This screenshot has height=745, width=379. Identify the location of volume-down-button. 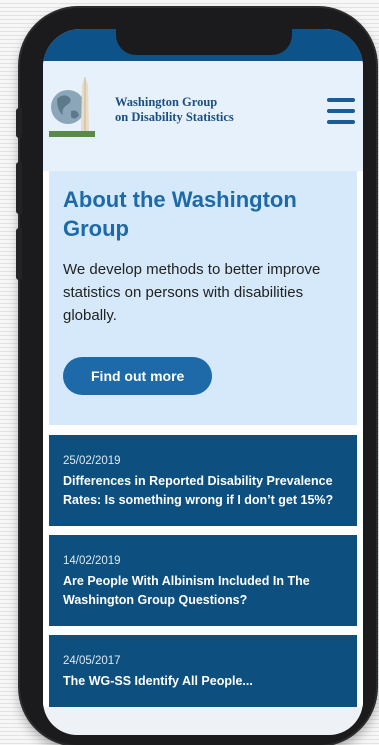
(19, 254).